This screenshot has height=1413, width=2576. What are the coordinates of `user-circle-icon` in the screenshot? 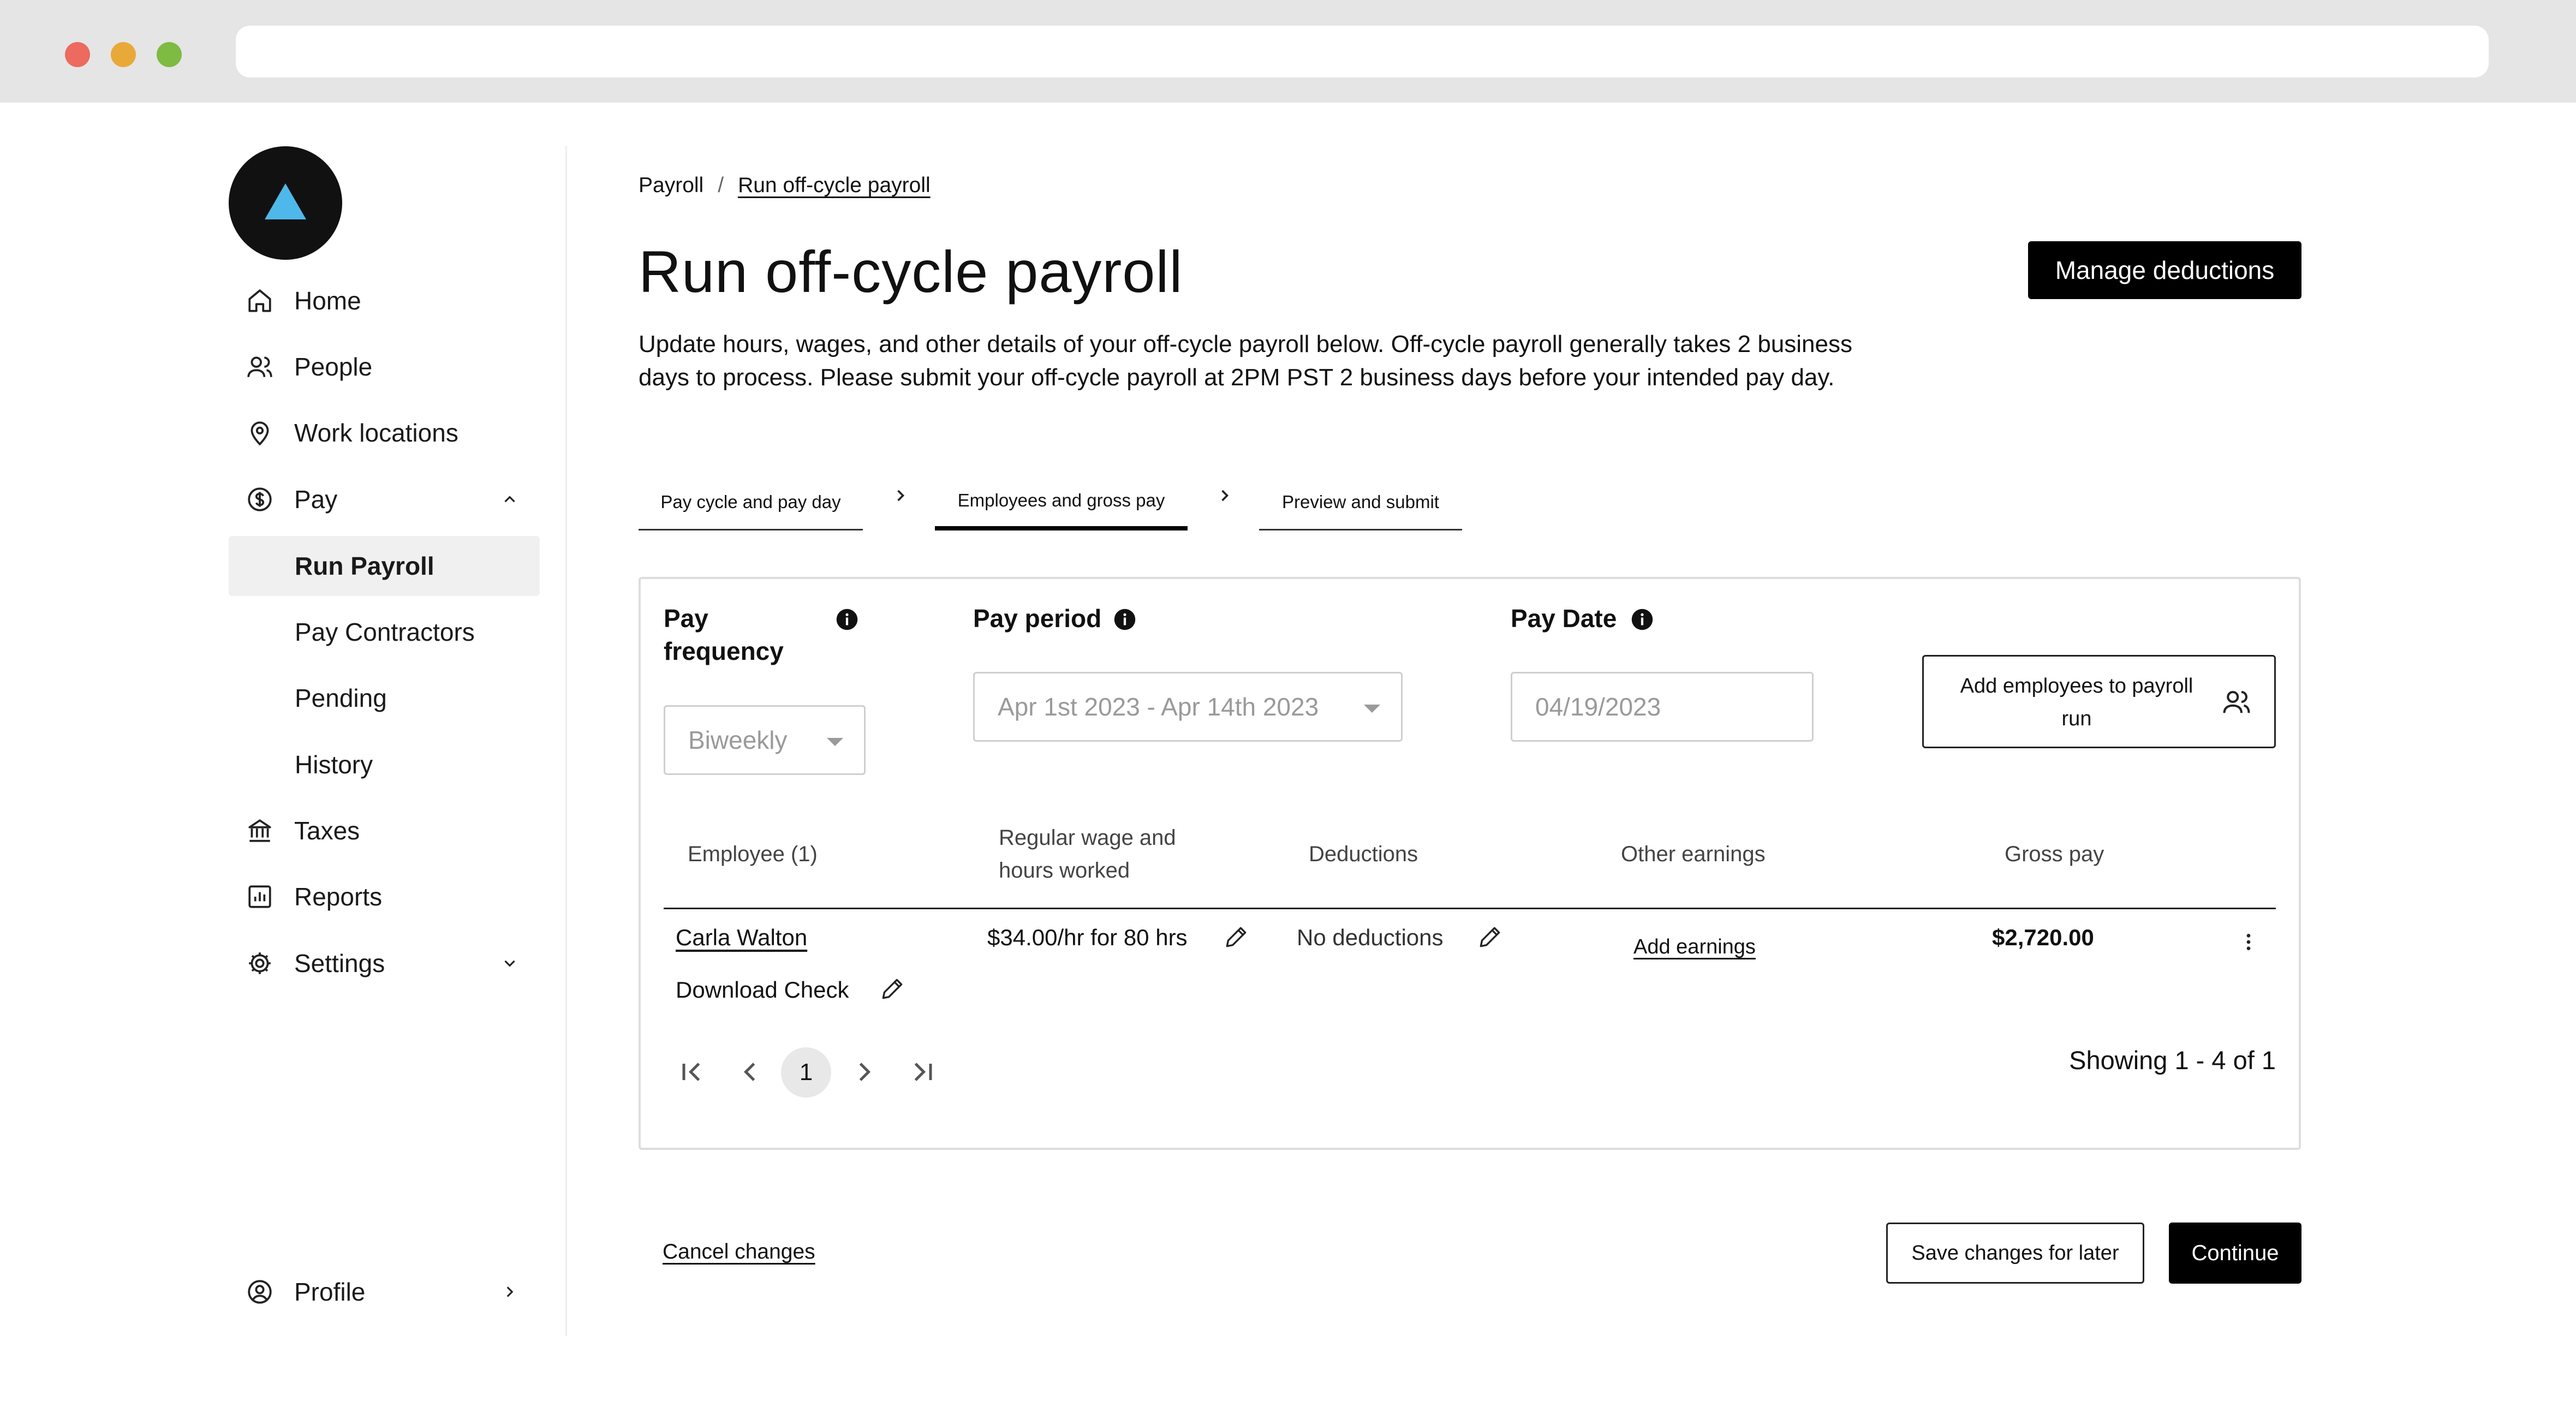 It's located at (259, 1291).